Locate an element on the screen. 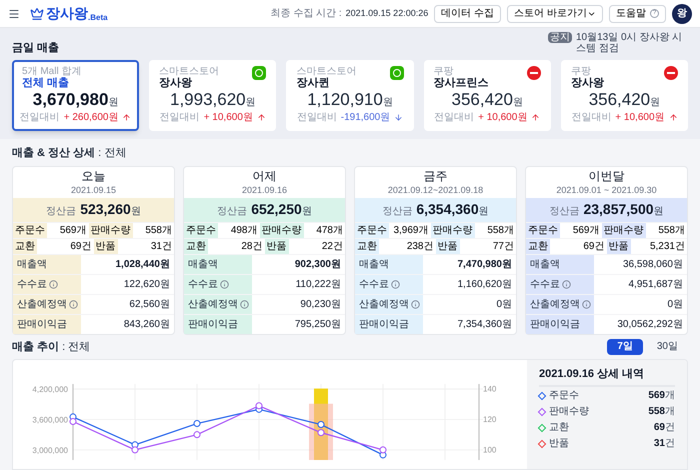  stat-value: 3,969개 is located at coordinates (411, 231).